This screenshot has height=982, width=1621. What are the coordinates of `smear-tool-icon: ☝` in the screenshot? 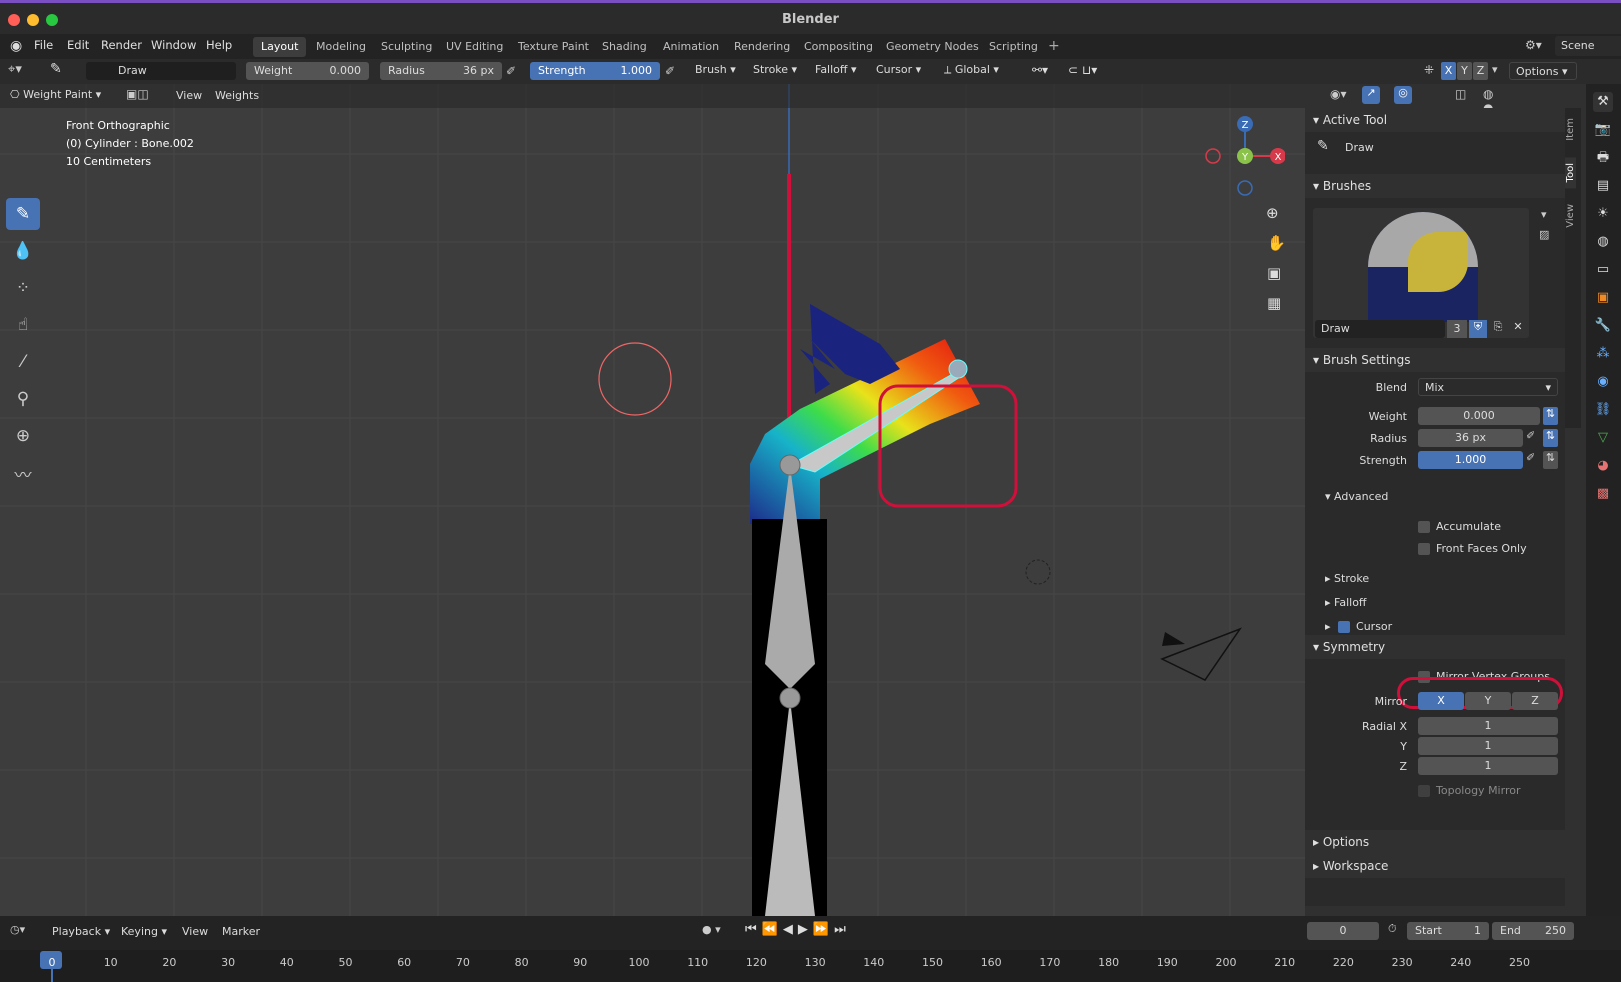 It's located at (23, 325).